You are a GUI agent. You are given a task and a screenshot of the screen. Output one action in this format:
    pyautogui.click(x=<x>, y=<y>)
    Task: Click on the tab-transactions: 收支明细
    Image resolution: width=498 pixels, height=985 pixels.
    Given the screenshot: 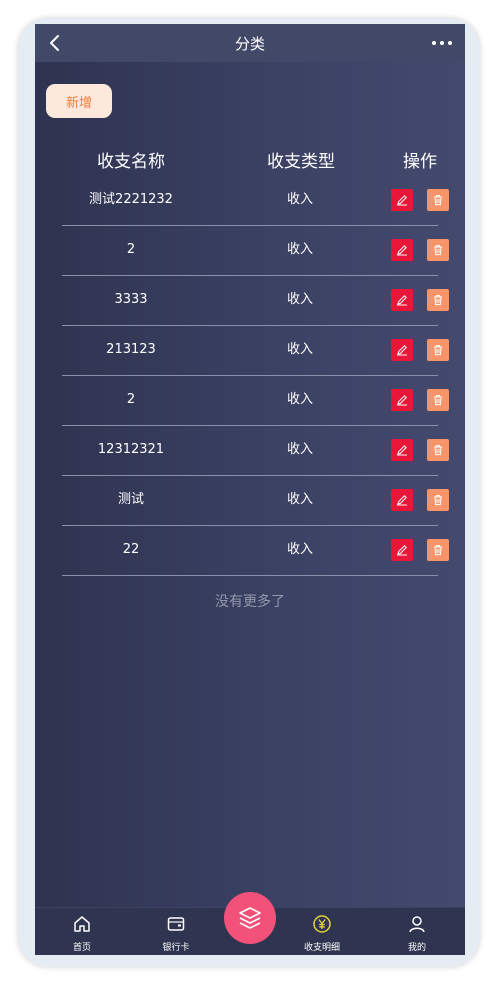 What is the action you would take?
    pyautogui.click(x=322, y=933)
    